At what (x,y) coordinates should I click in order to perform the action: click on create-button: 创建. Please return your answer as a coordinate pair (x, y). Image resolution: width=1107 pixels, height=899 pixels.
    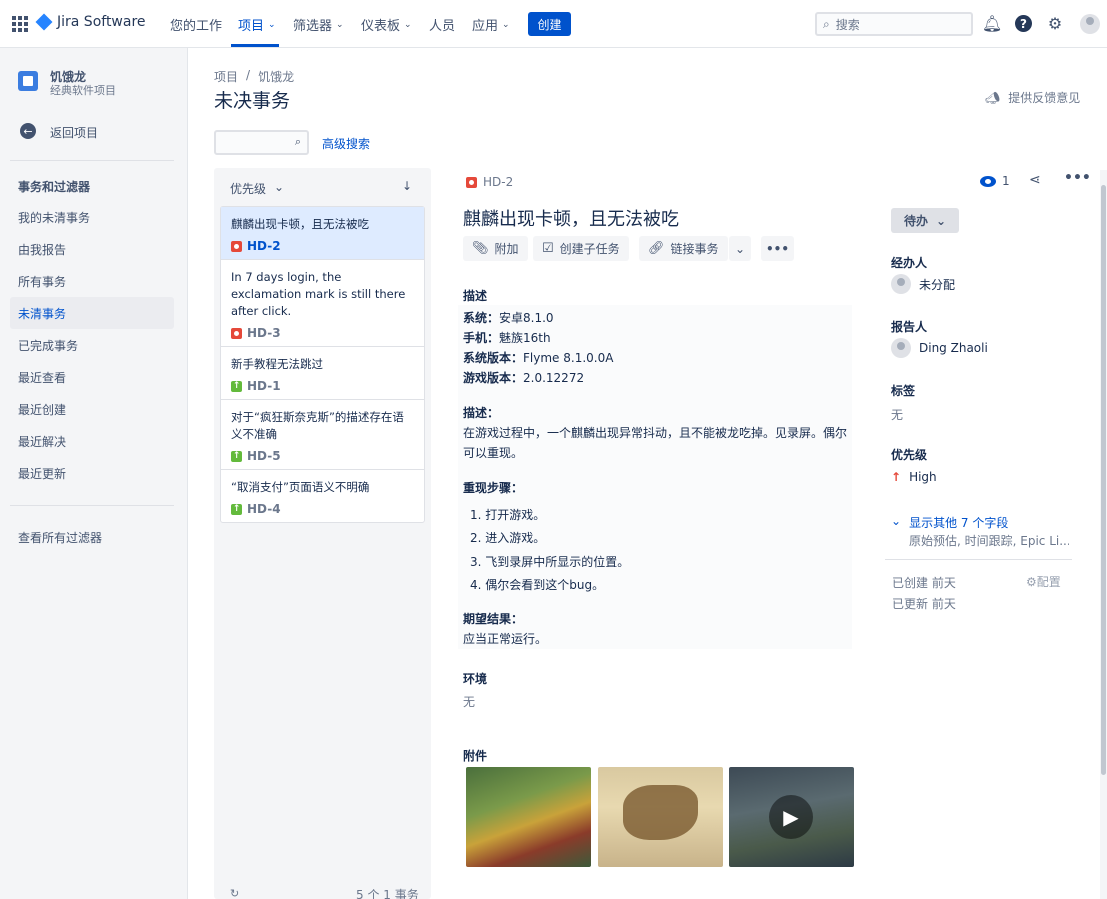
    Looking at the image, I should click on (549, 24).